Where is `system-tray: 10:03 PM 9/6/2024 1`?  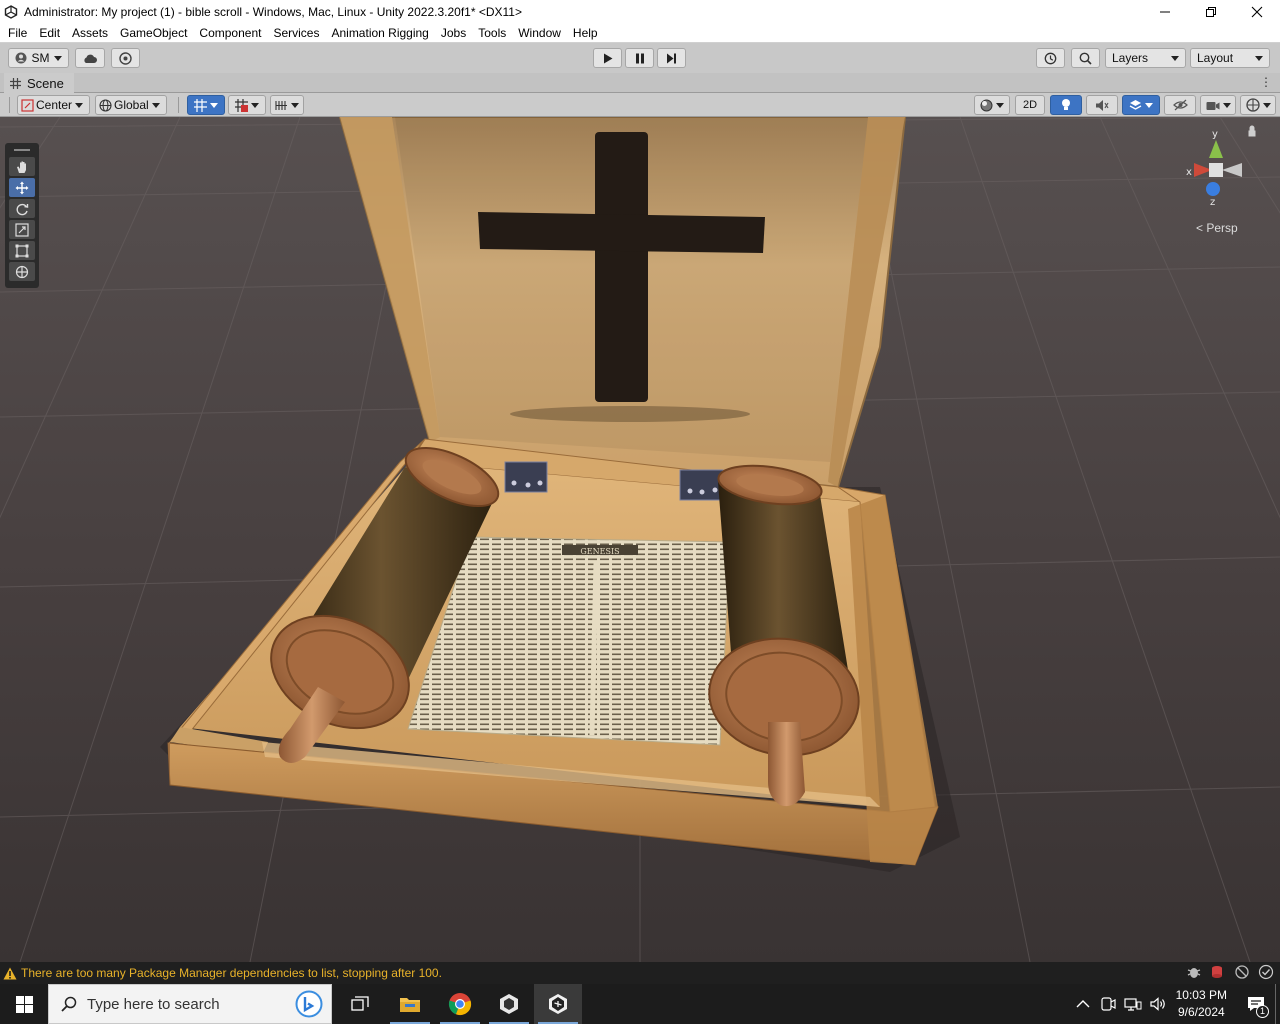
system-tray: 10:03 PM 9/6/2024 1 is located at coordinates (1178, 1004).